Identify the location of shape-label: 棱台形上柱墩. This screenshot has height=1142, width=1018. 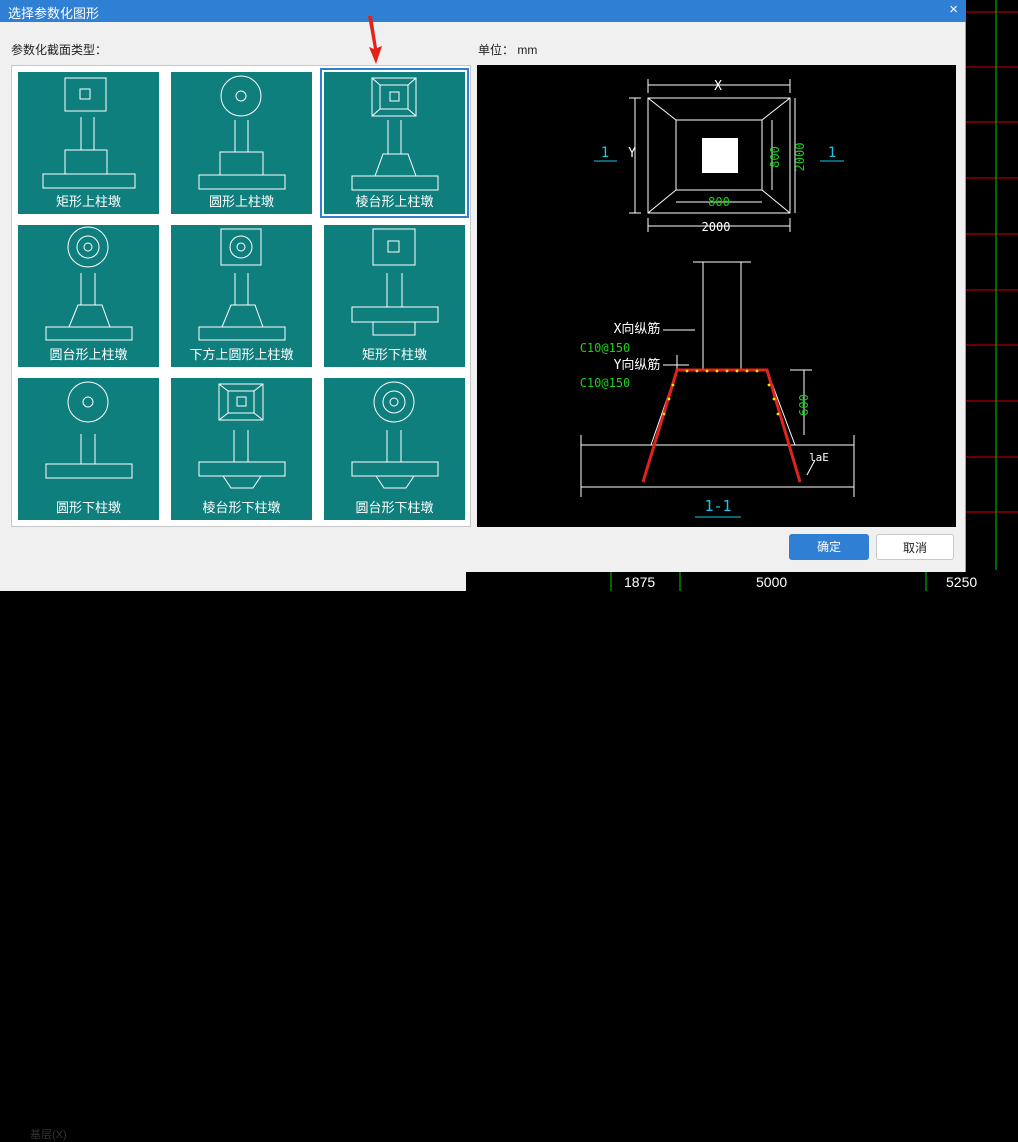
(394, 201).